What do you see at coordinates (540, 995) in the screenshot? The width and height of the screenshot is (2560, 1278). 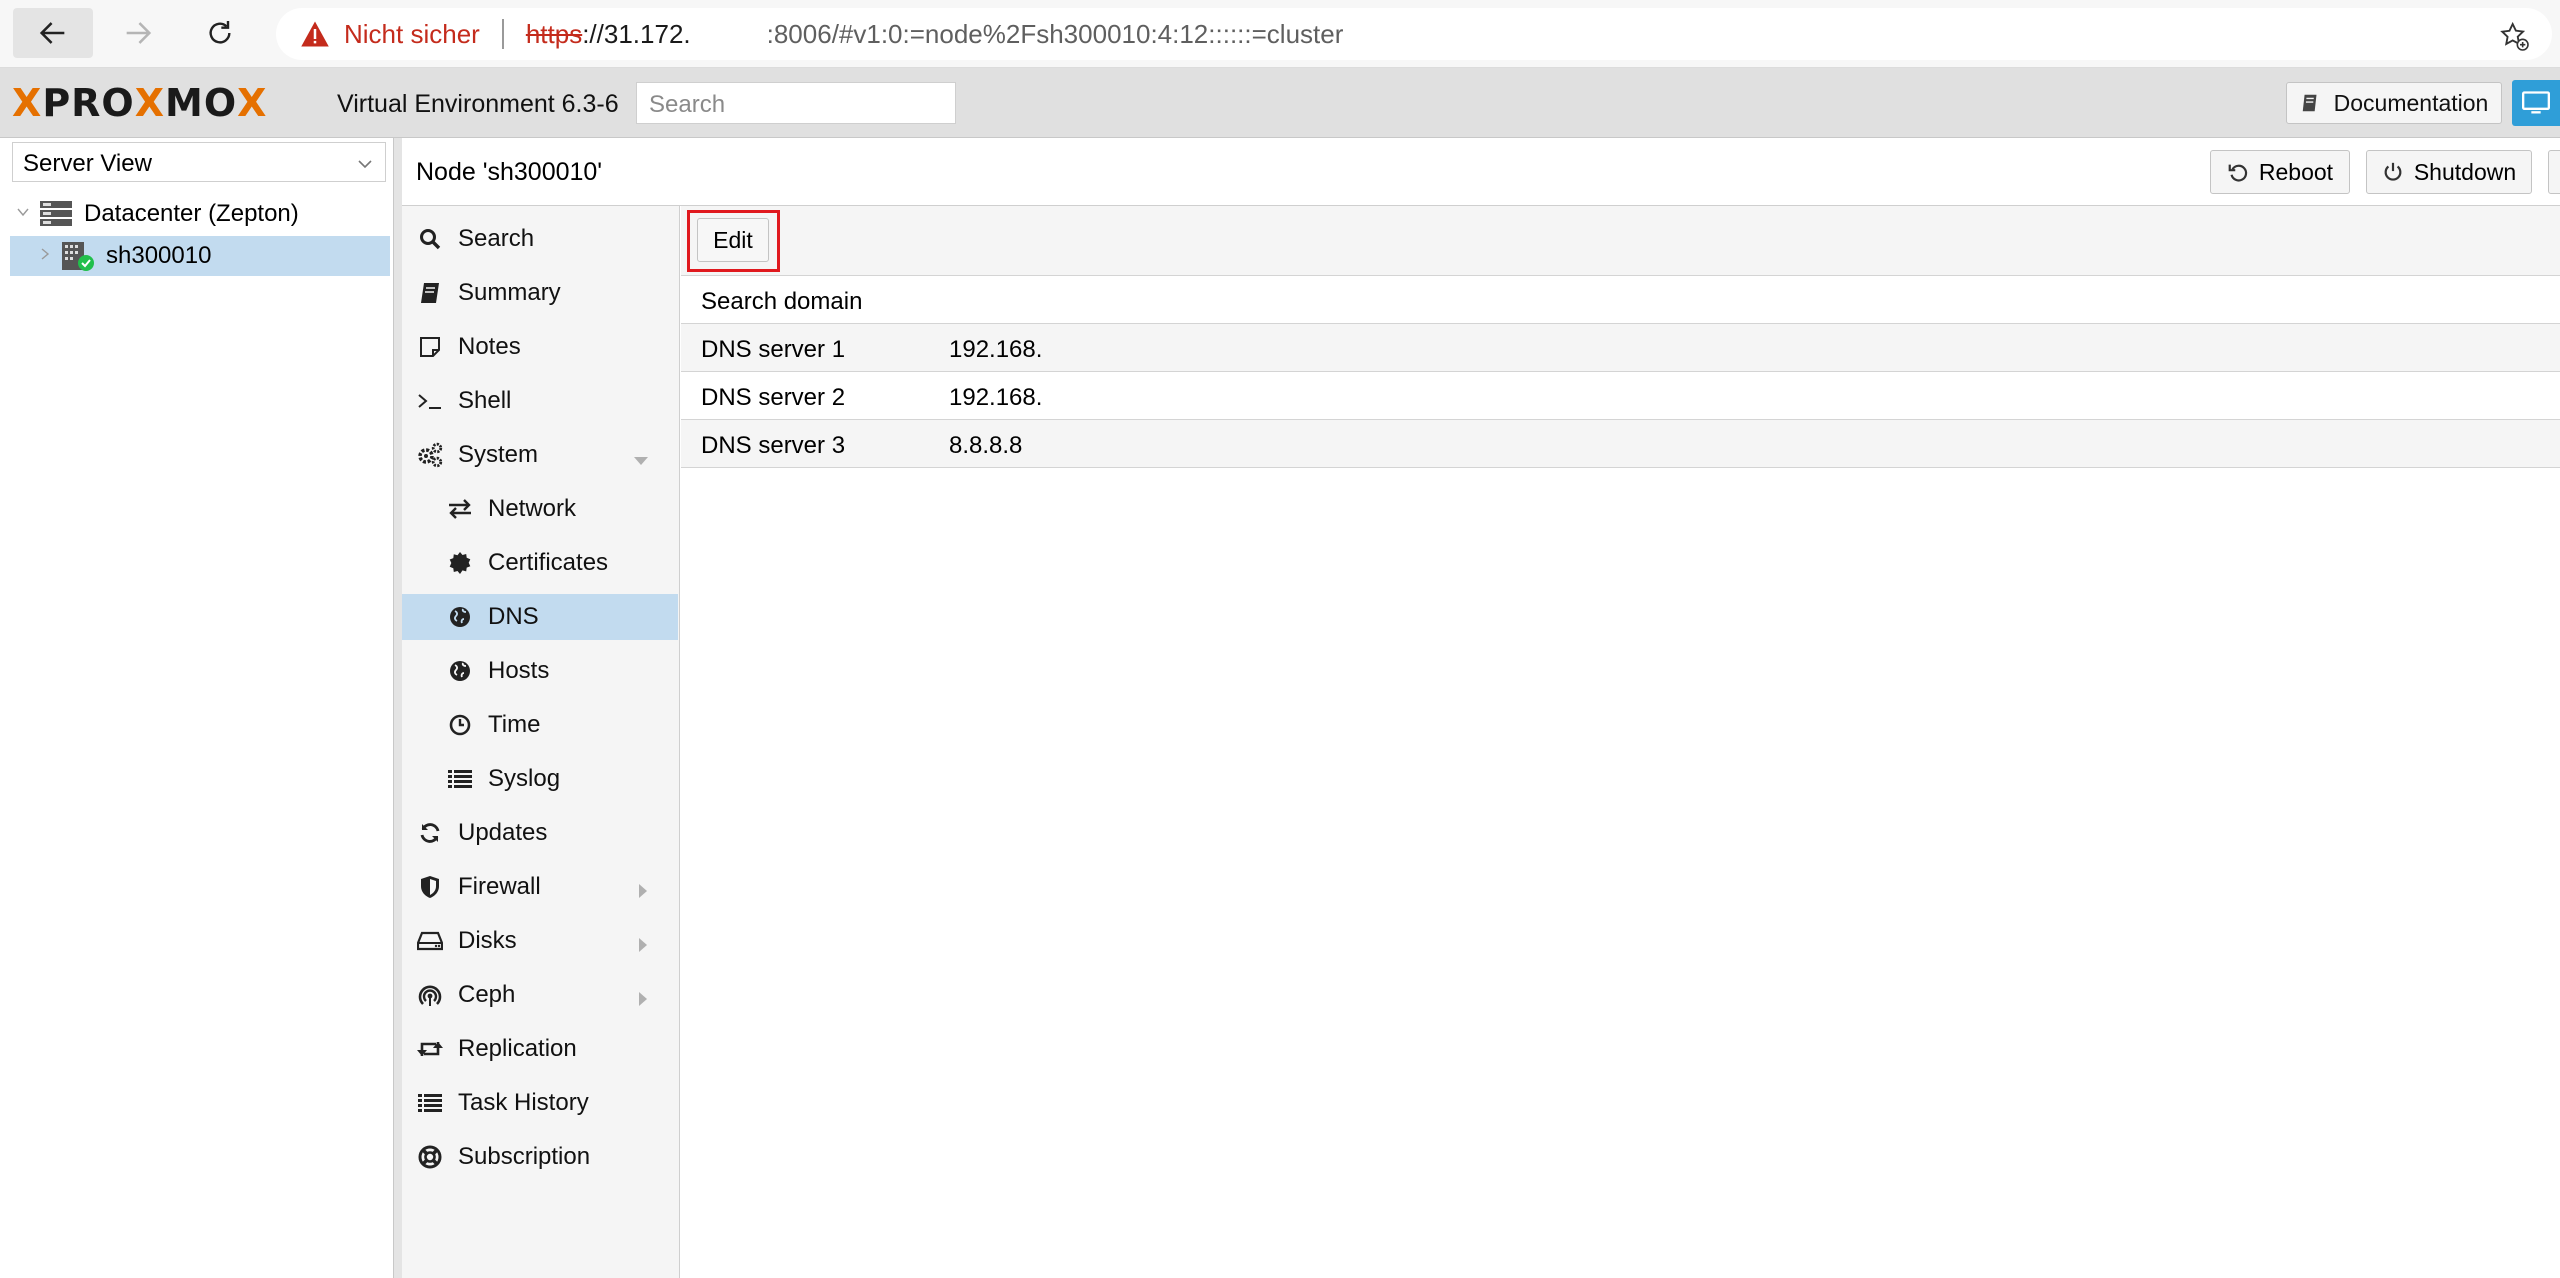 I see `menu-item-ceph: Ceph` at bounding box center [540, 995].